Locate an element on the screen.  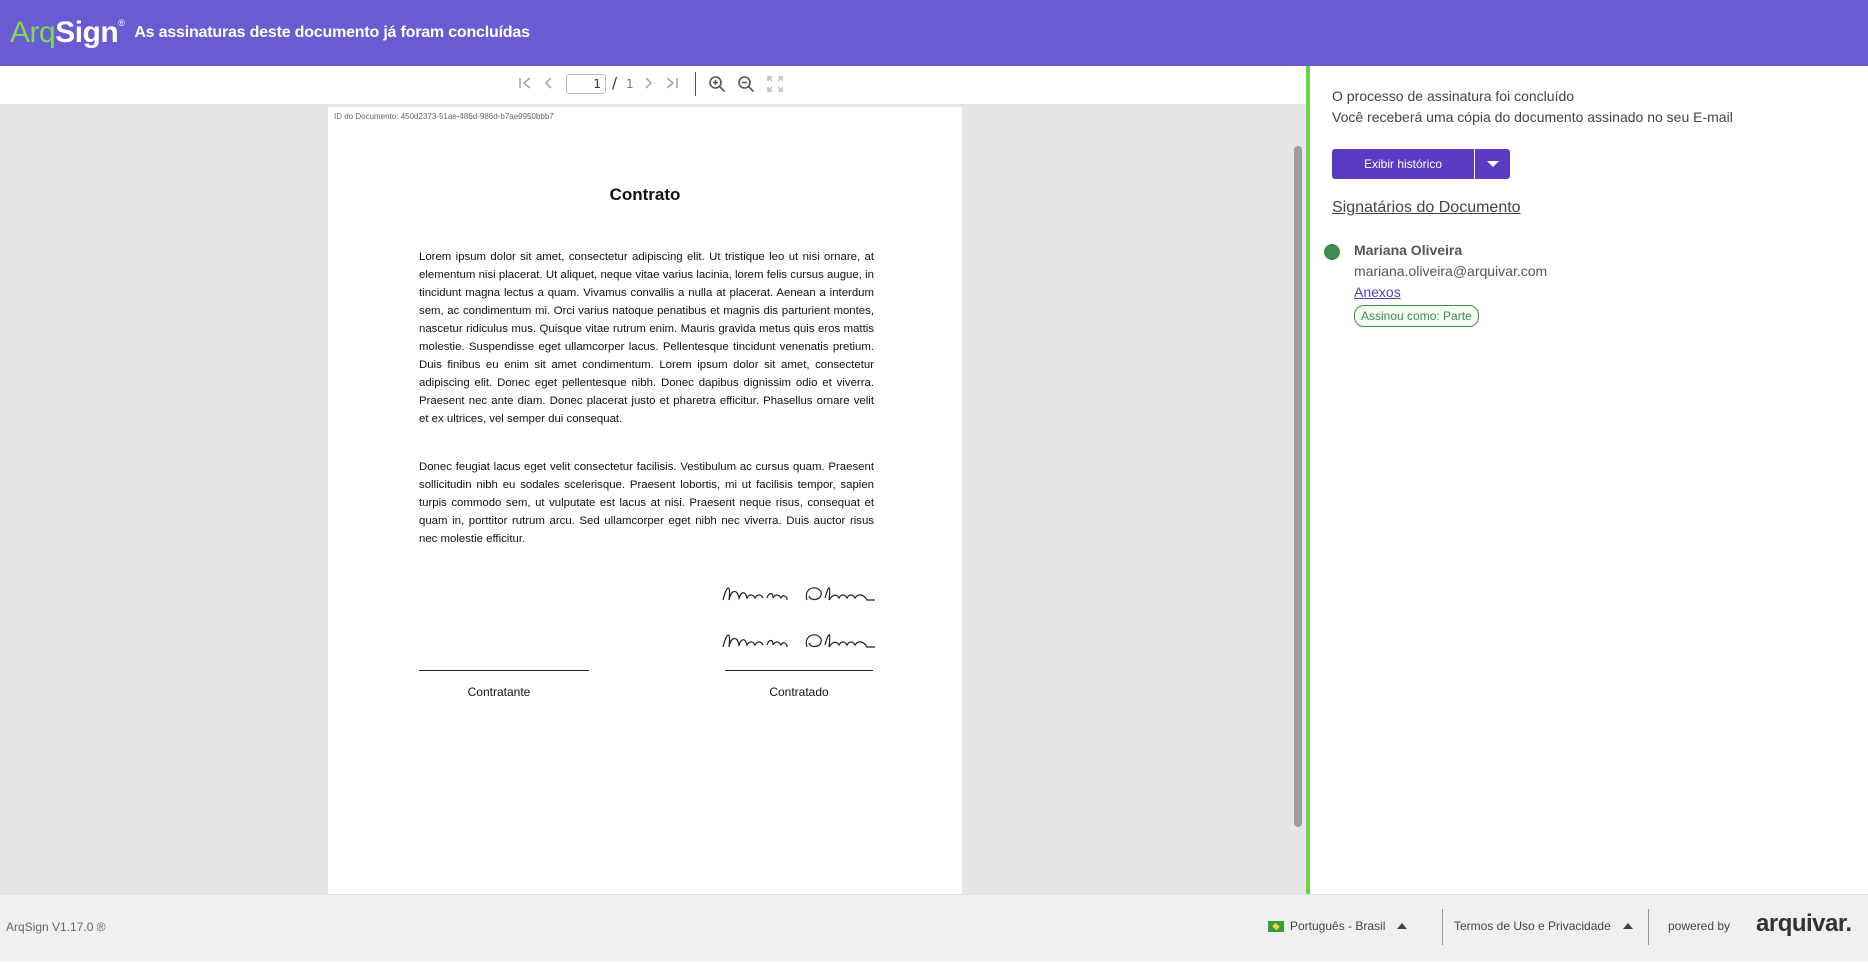
arqsign-logo: Arq Sign ® is located at coordinates (67, 33).